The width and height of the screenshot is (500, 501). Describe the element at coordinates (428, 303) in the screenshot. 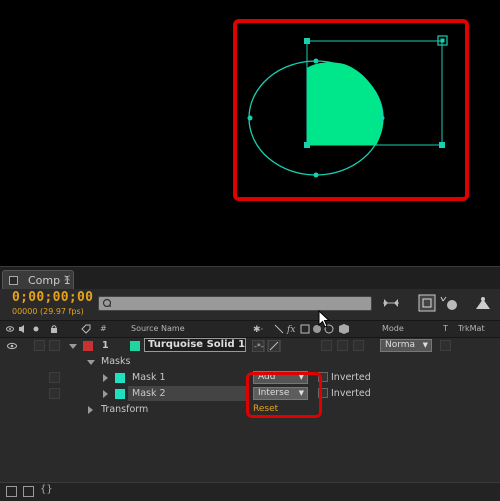

I see `draft-3d-icon` at that location.